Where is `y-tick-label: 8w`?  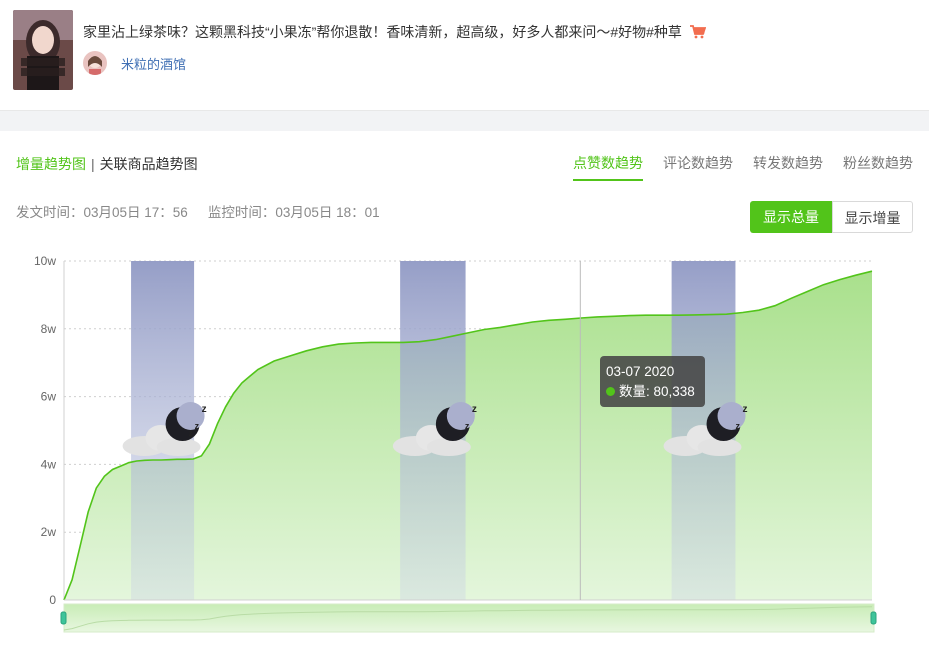 y-tick-label: 8w is located at coordinates (49, 329).